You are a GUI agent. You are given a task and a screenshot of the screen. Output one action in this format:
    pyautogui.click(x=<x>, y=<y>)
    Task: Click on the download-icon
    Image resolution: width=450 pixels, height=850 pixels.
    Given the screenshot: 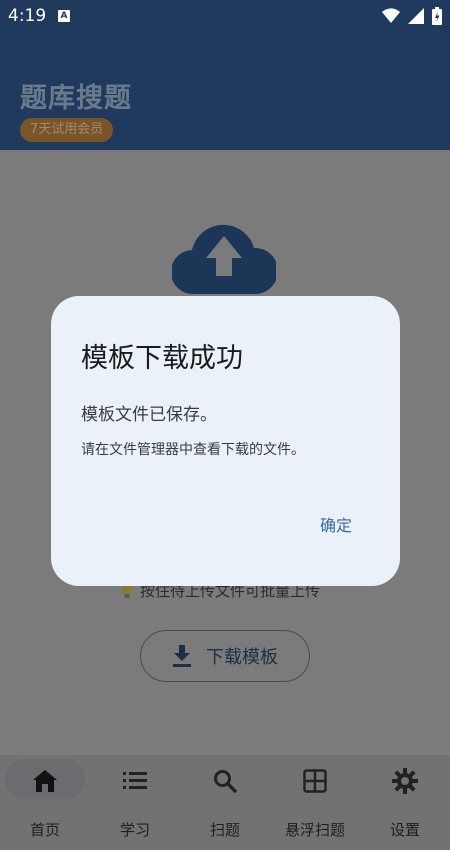 What is the action you would take?
    pyautogui.click(x=182, y=656)
    